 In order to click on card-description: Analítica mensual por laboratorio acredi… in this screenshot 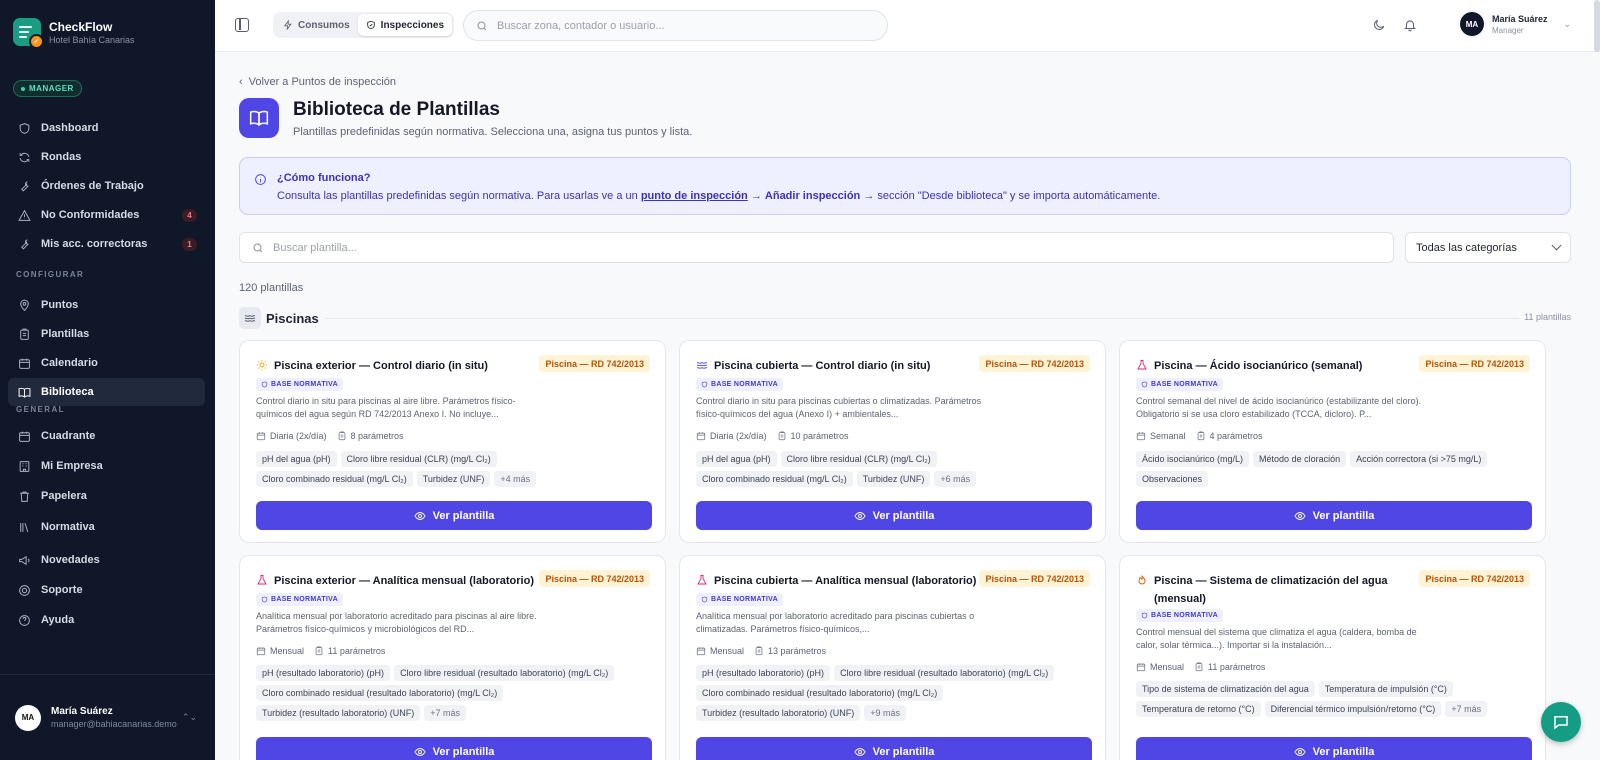, I will do `click(396, 622)`.